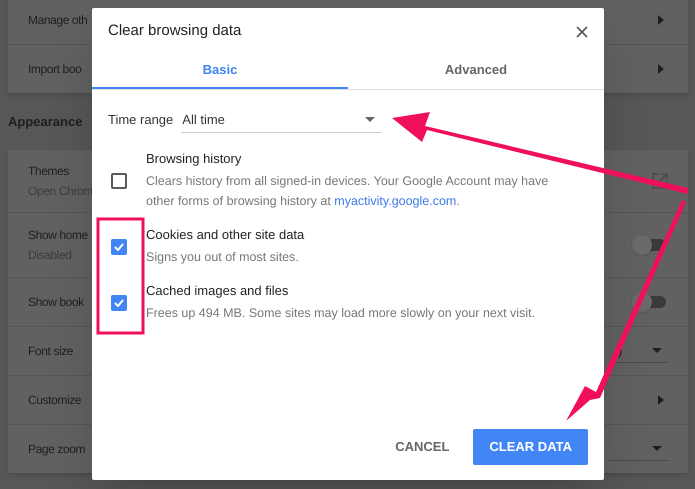 This screenshot has width=695, height=489. Describe the element at coordinates (341, 313) in the screenshot. I see `option-description: Frees up 494 MB. Some sites may load more slowly on your next visit.` at that location.